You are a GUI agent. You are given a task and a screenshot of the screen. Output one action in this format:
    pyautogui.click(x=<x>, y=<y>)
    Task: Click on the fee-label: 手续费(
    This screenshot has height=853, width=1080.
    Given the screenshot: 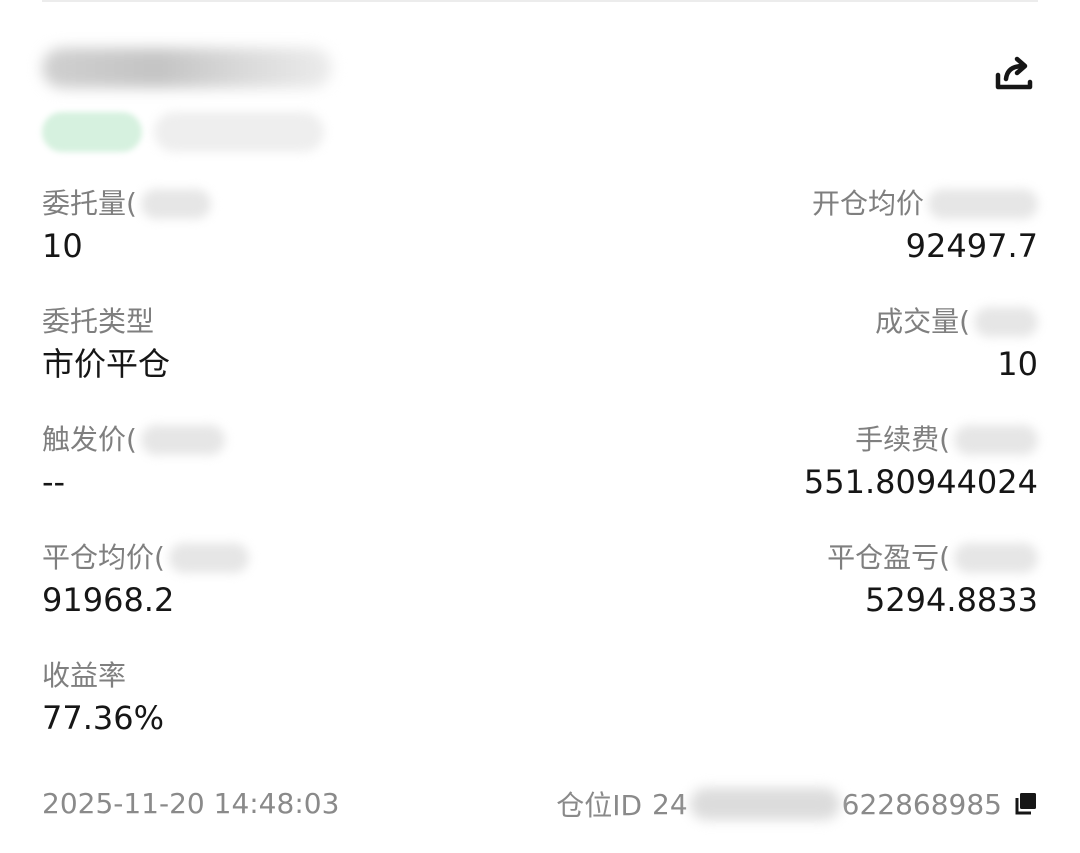 What is the action you would take?
    pyautogui.click(x=946, y=440)
    